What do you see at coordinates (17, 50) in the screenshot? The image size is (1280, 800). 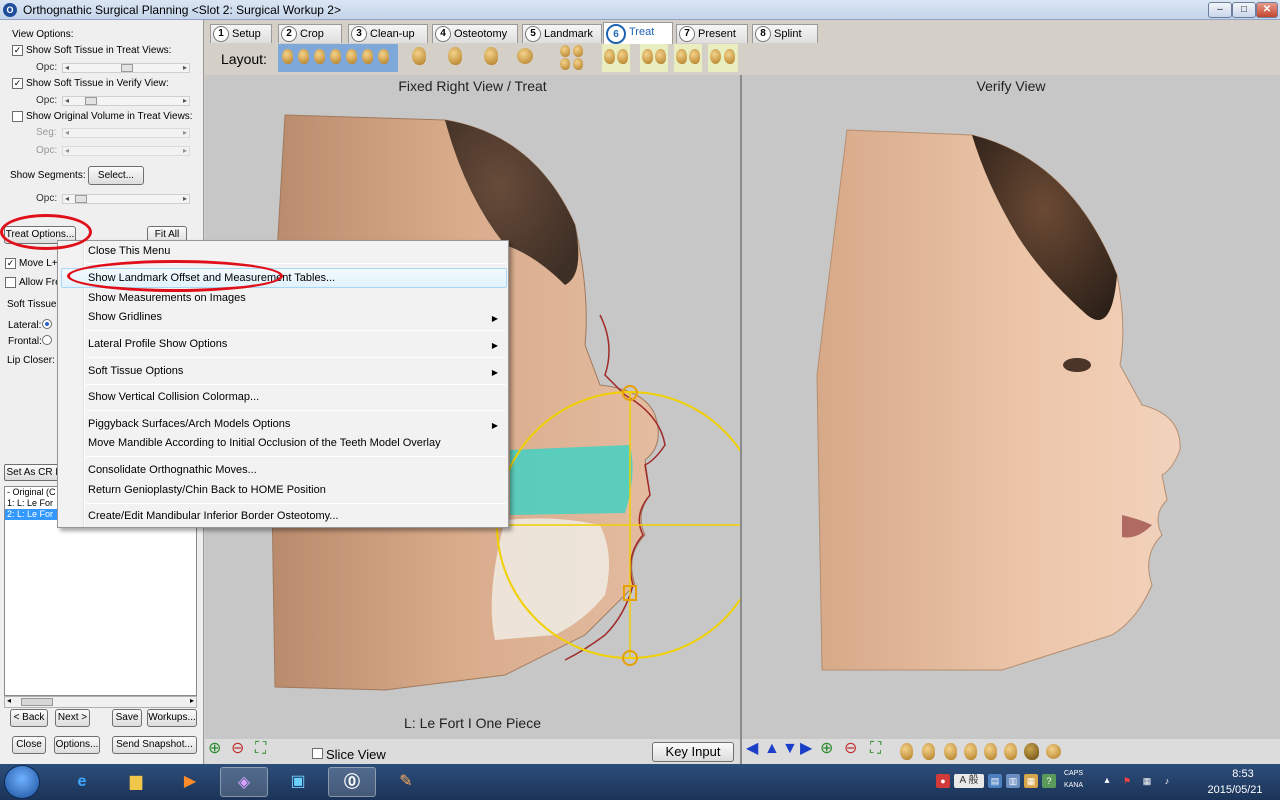 I see `show-soft-tissue-treat-checkbox: ✓` at bounding box center [17, 50].